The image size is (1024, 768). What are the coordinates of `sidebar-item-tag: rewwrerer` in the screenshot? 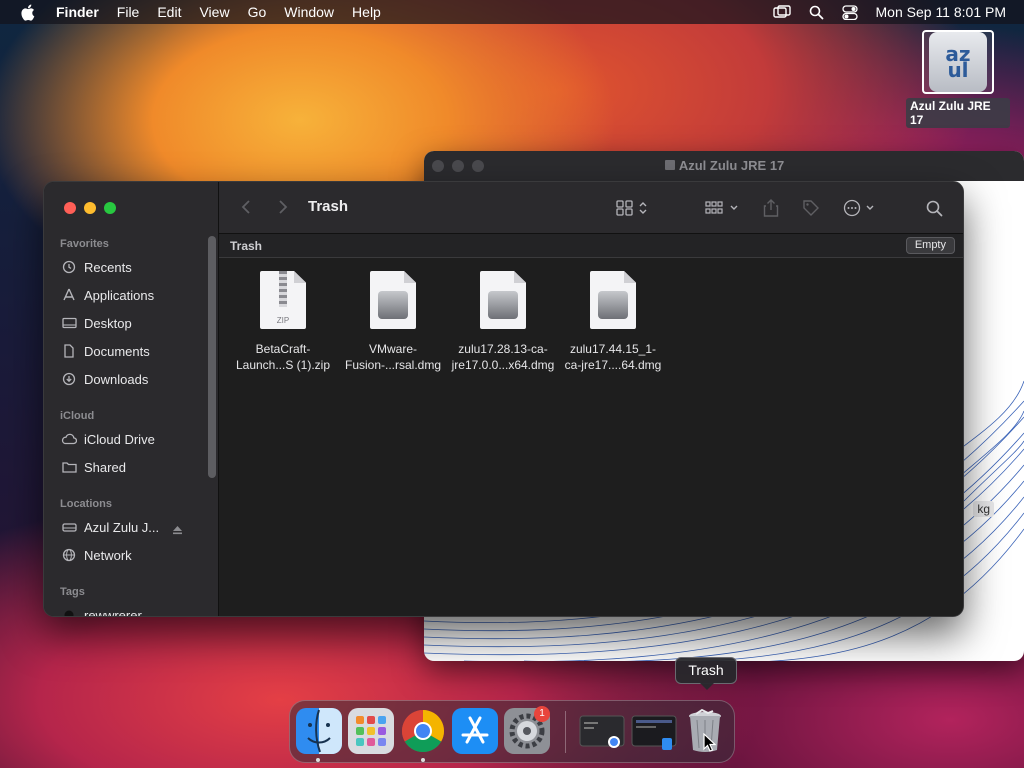 It's located at (135, 610).